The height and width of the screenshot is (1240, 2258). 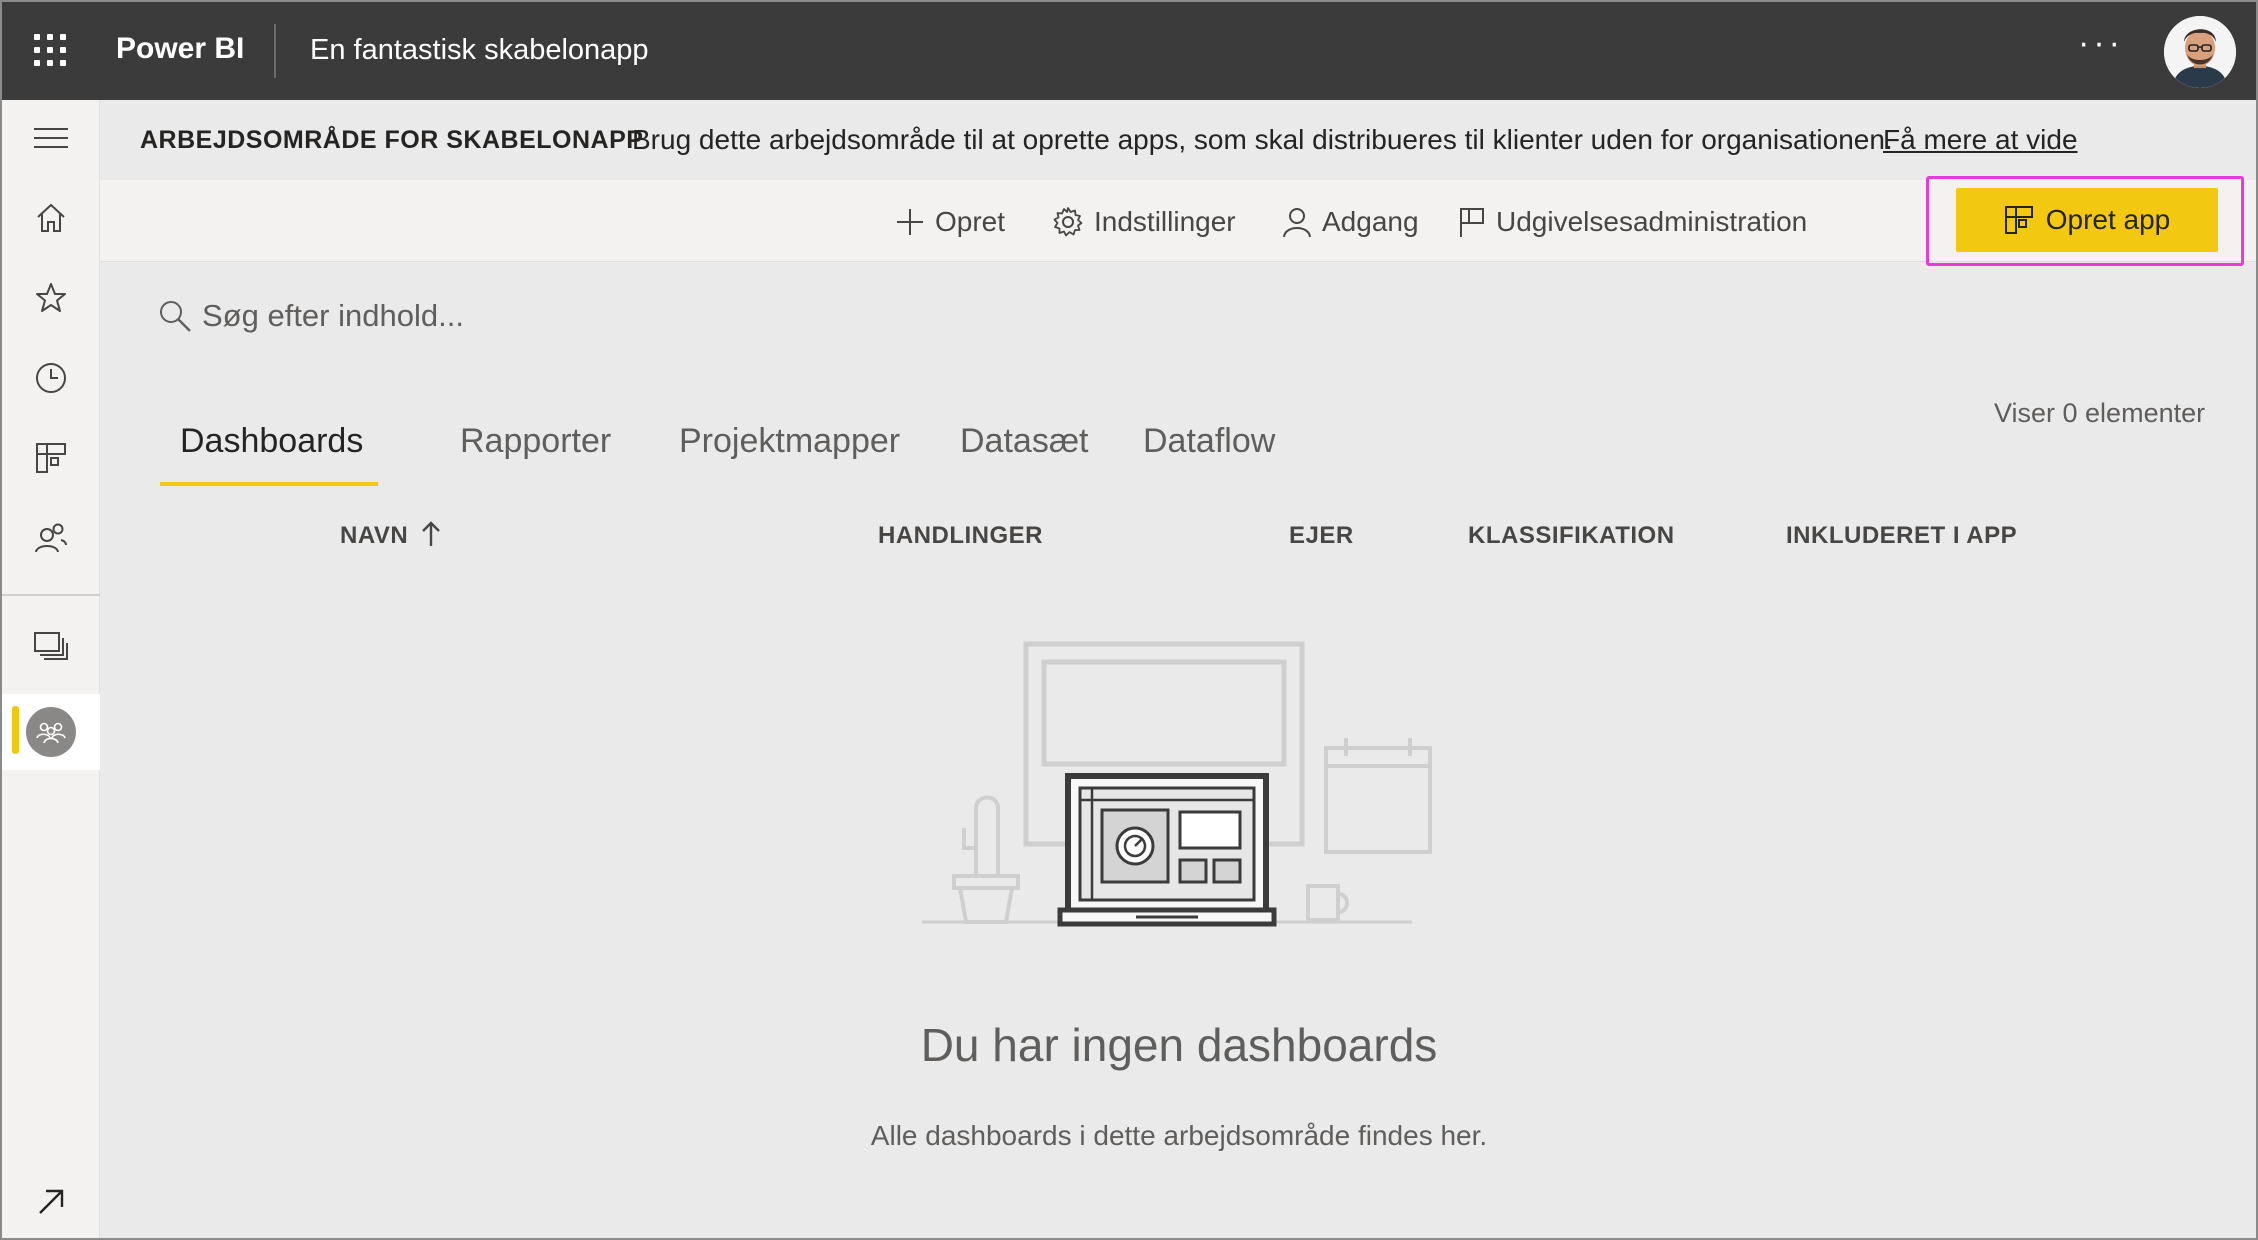 I want to click on create-button: Opret, so click(x=950, y=222).